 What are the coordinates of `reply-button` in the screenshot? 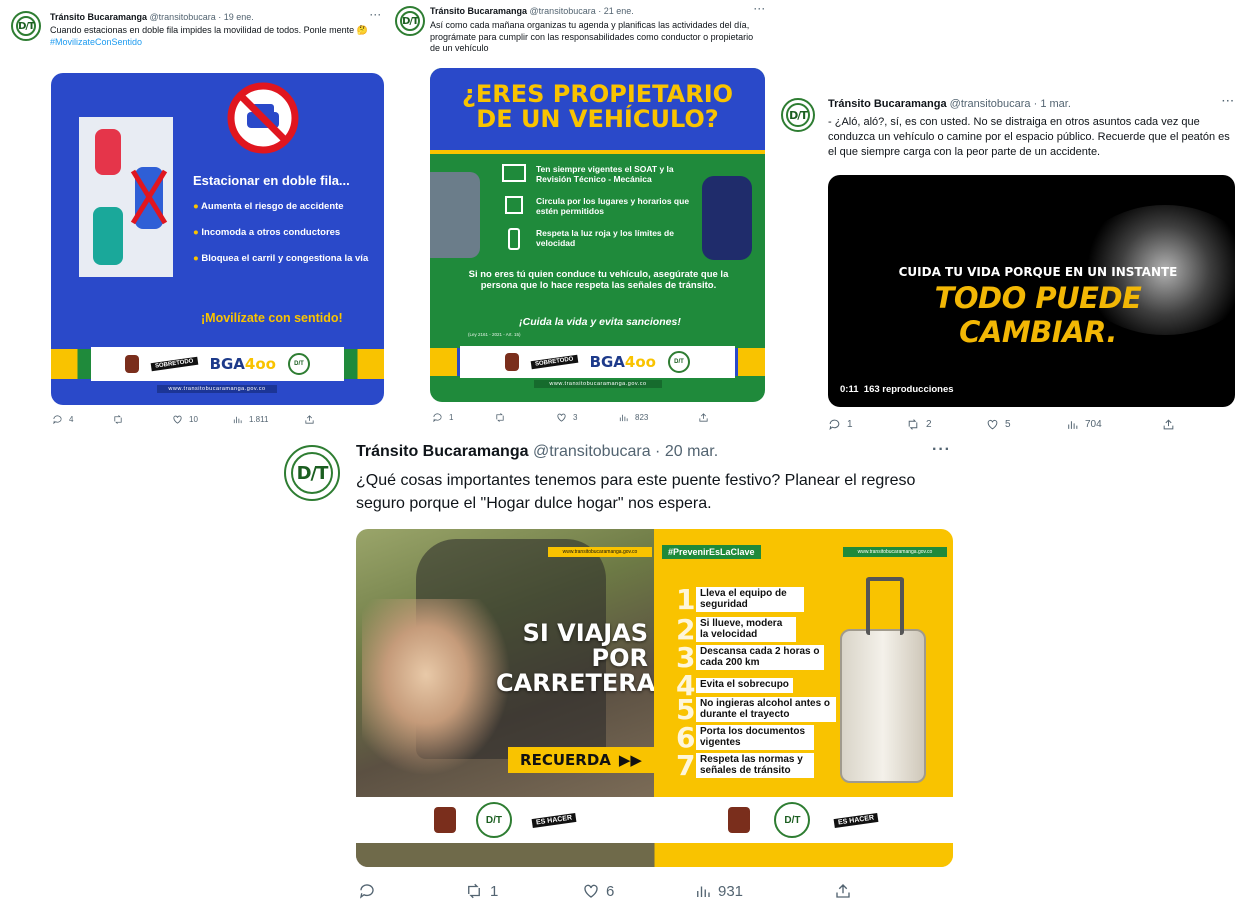 It's located at (411, 891).